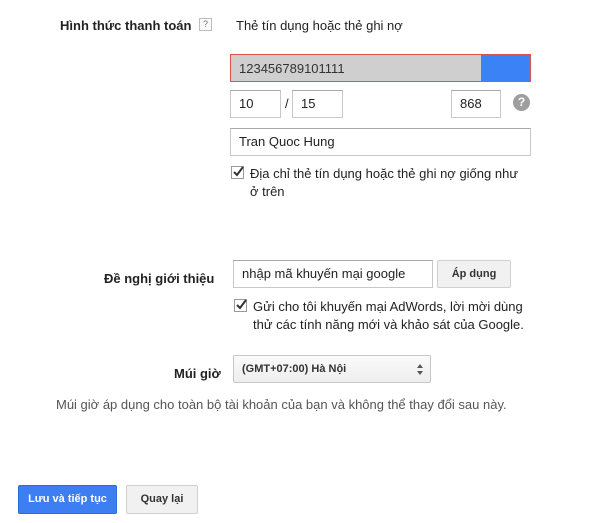  What do you see at coordinates (420, 369) in the screenshot?
I see `select-arrows-icon` at bounding box center [420, 369].